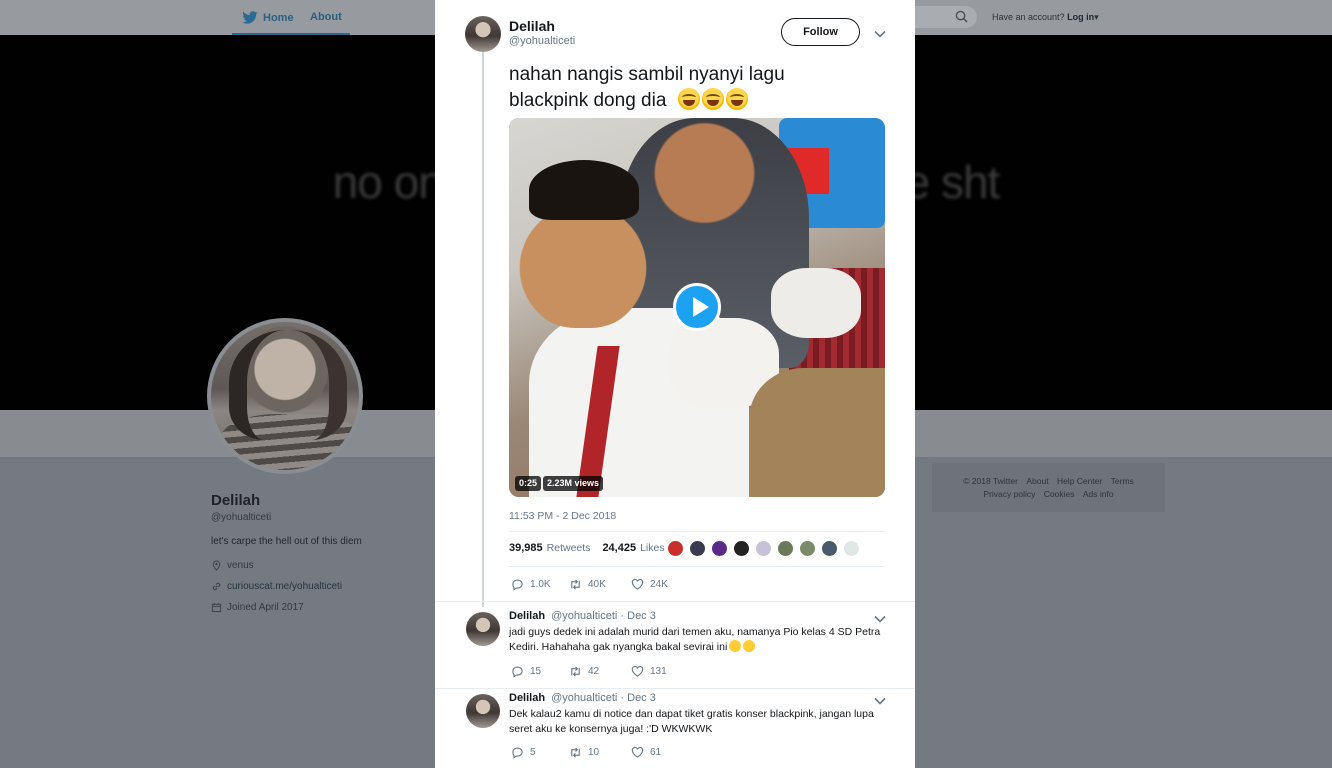 The width and height of the screenshot is (1332, 768). I want to click on rofl-emoji-icon, so click(749, 646).